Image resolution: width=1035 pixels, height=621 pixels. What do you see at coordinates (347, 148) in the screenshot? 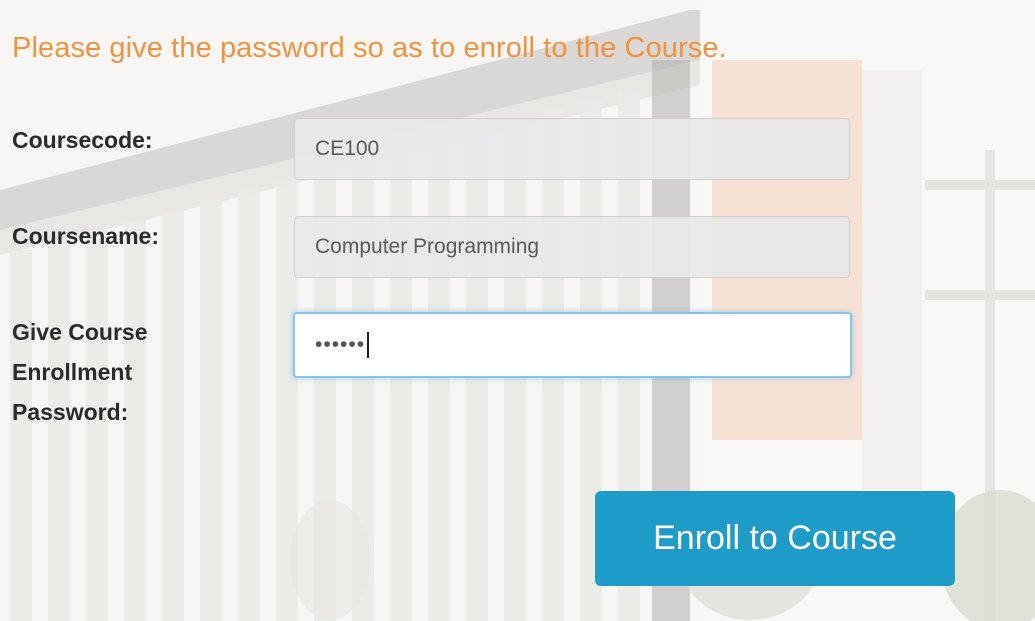
I see `coursecode-value: CE100` at bounding box center [347, 148].